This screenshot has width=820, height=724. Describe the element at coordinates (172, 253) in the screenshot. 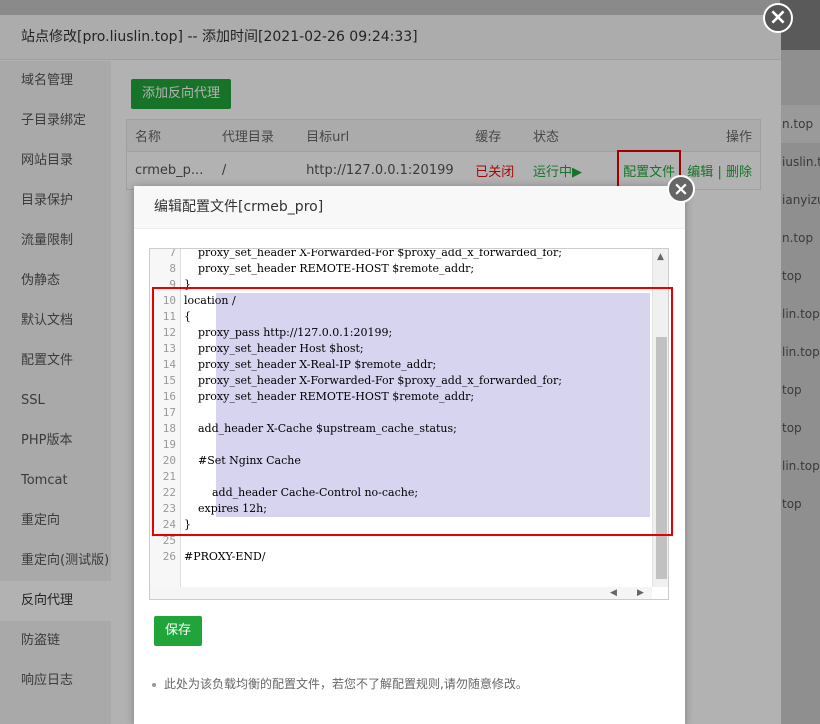

I see `line-number: 7` at that location.